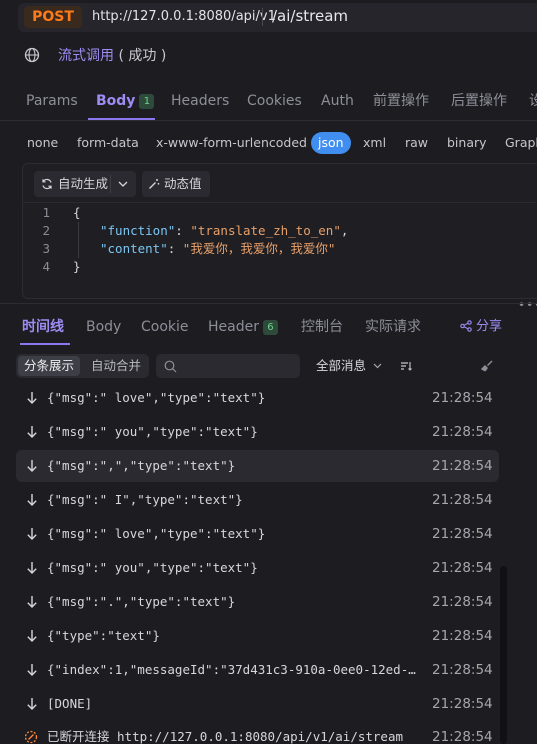 This screenshot has height=744, width=537. What do you see at coordinates (145, 499) in the screenshot?
I see `event-message: {"msg":" I","type":"text"}` at bounding box center [145, 499].